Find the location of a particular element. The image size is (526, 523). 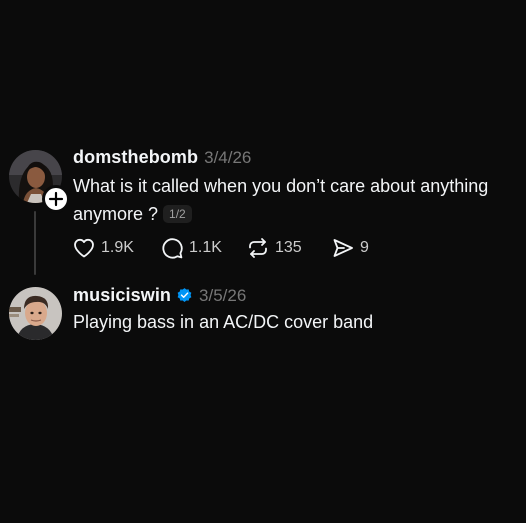

like-button: 1.9K is located at coordinates (103, 248).